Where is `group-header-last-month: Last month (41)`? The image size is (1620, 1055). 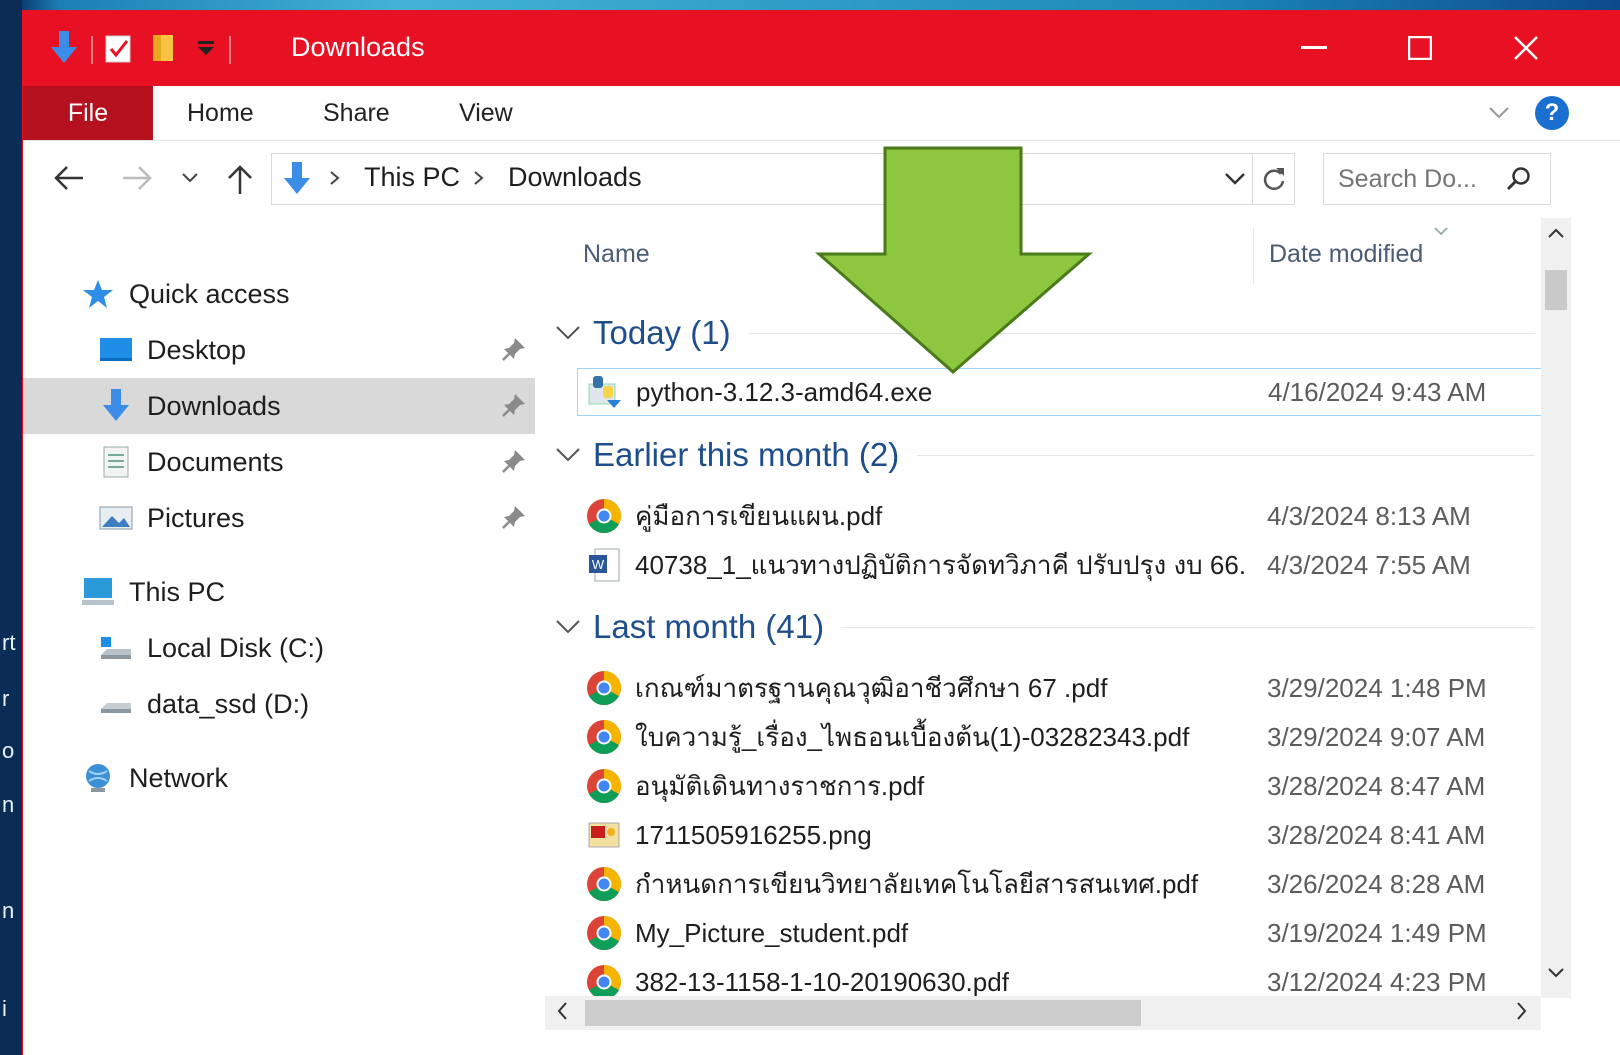 group-header-last-month: Last month (41) is located at coordinates (1045, 627).